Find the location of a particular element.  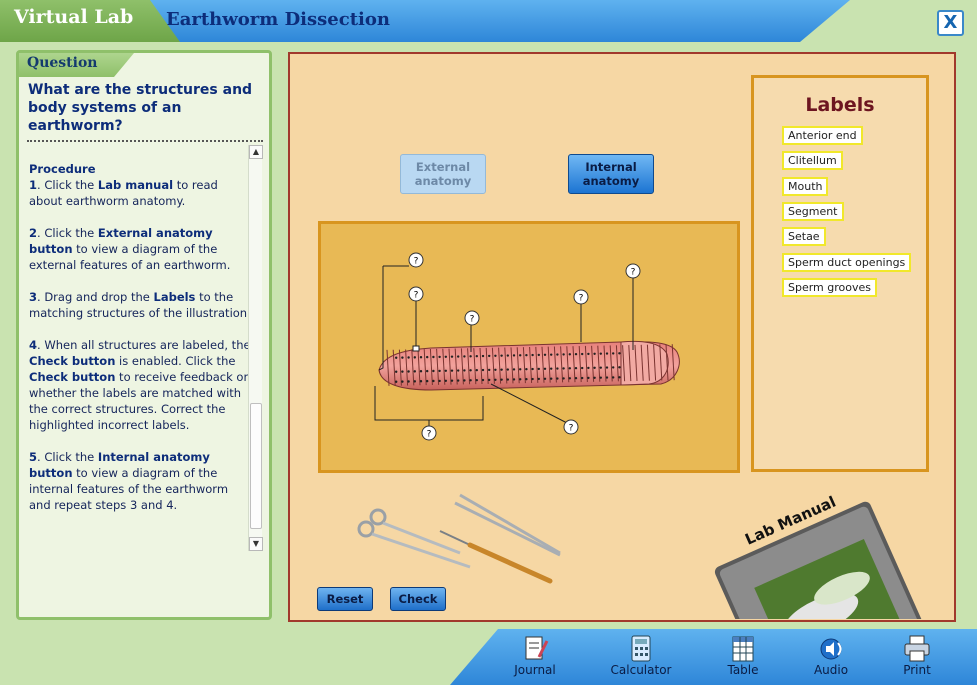

label-chip: Segment is located at coordinates (813, 211).